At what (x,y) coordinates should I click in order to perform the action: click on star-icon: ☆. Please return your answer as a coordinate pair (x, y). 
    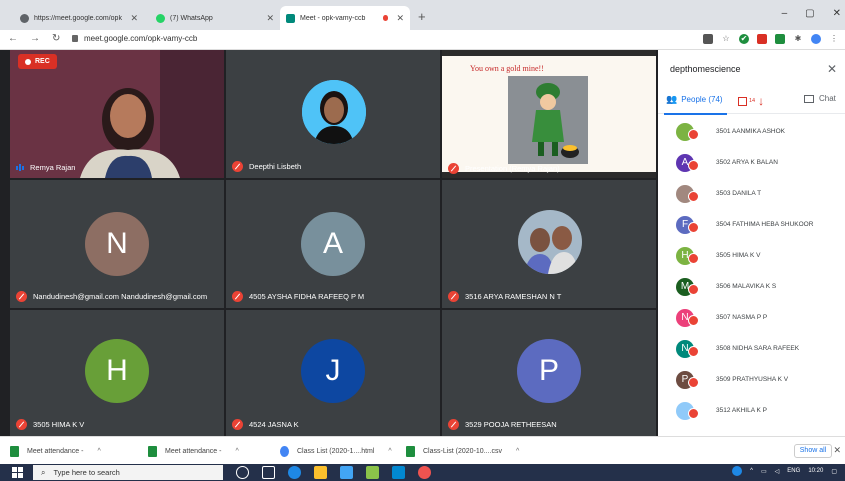
    Looking at the image, I should click on (726, 39).